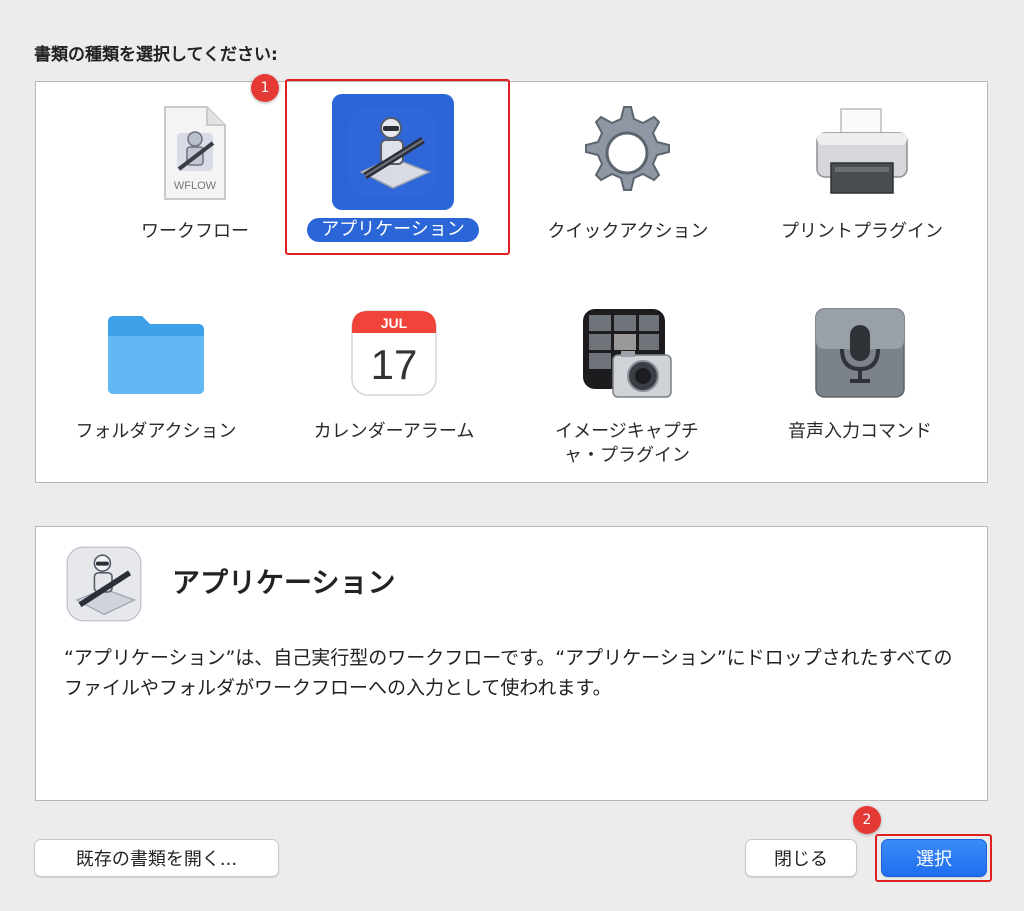 The image size is (1024, 911). What do you see at coordinates (195, 153) in the screenshot?
I see `workflow-document-icon: WFLOW` at bounding box center [195, 153].